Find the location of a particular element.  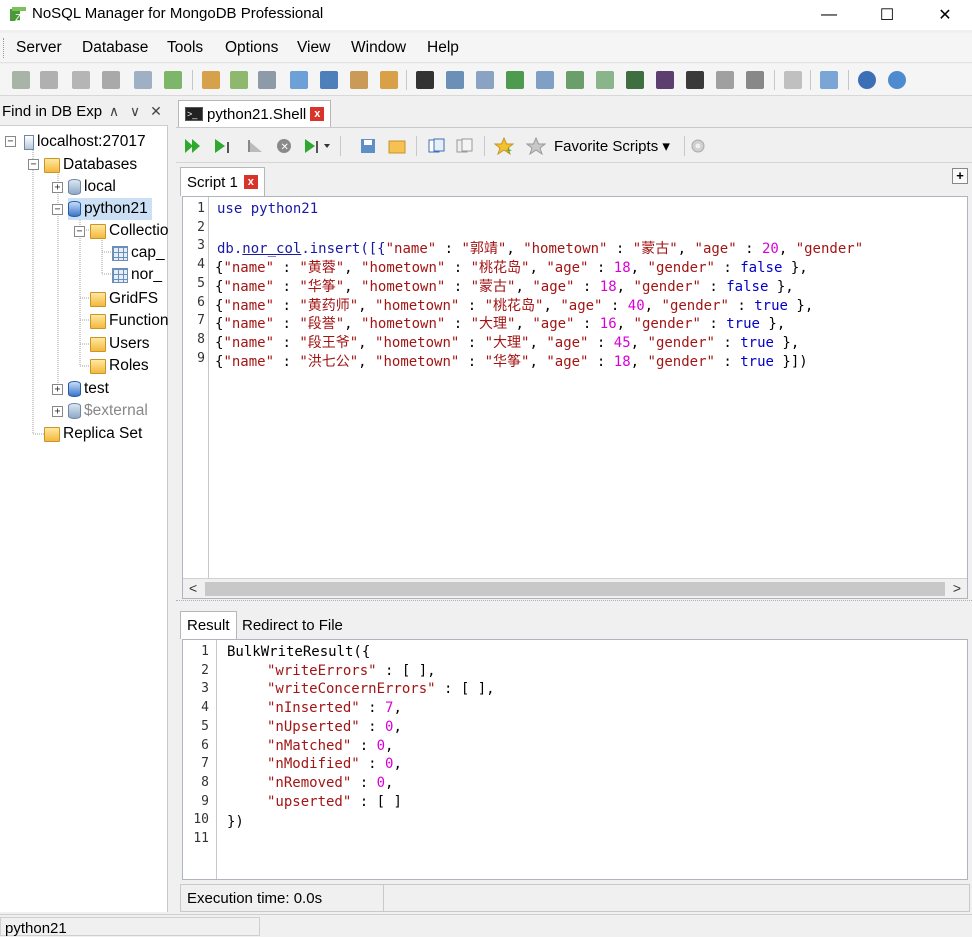

tab-script-1: Script 1 x is located at coordinates (222, 181).